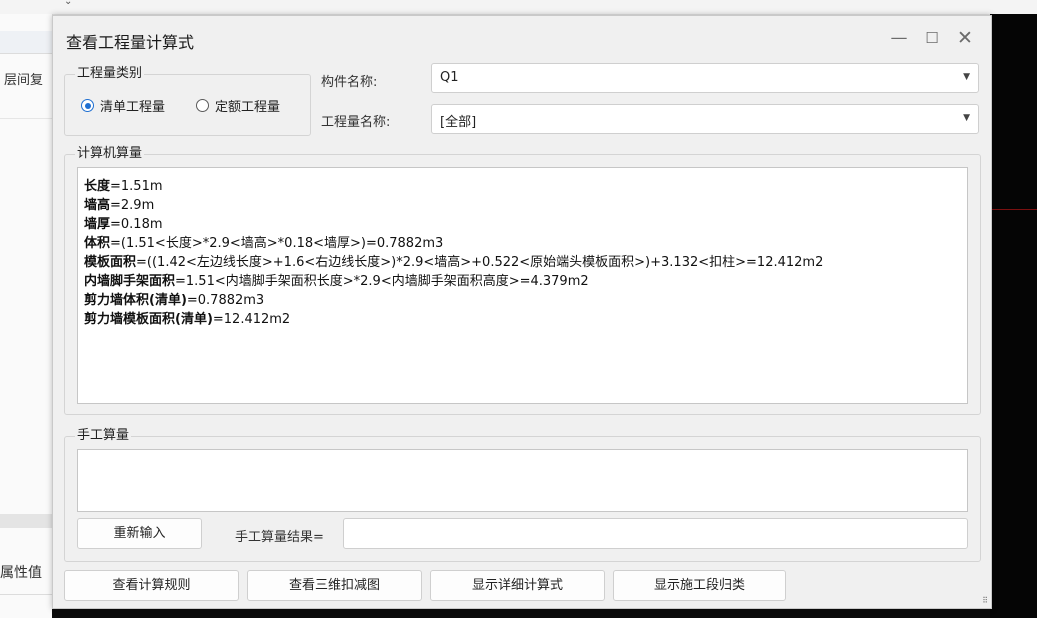  What do you see at coordinates (97, 224) in the screenshot?
I see `calc-line-key: 墙厚` at bounding box center [97, 224].